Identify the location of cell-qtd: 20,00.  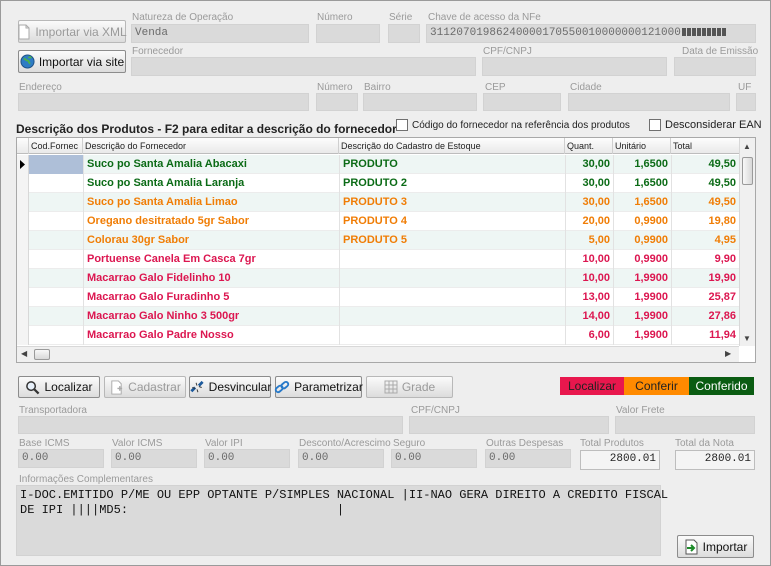
(589, 221).